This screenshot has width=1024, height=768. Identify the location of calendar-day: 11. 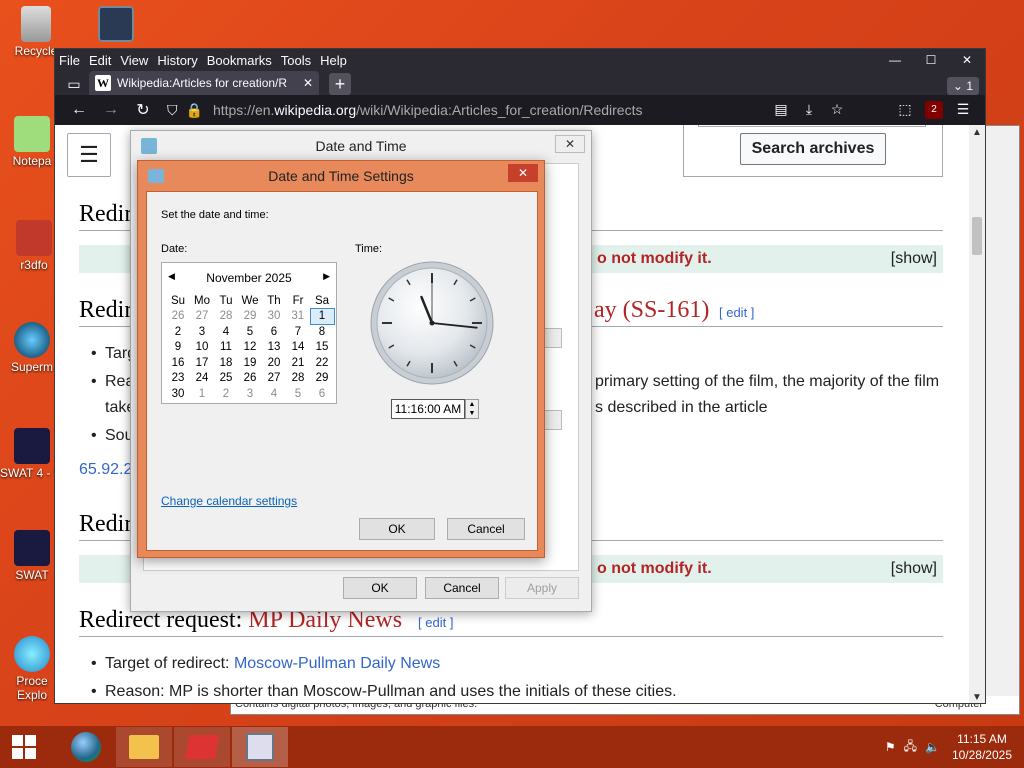
(226, 348).